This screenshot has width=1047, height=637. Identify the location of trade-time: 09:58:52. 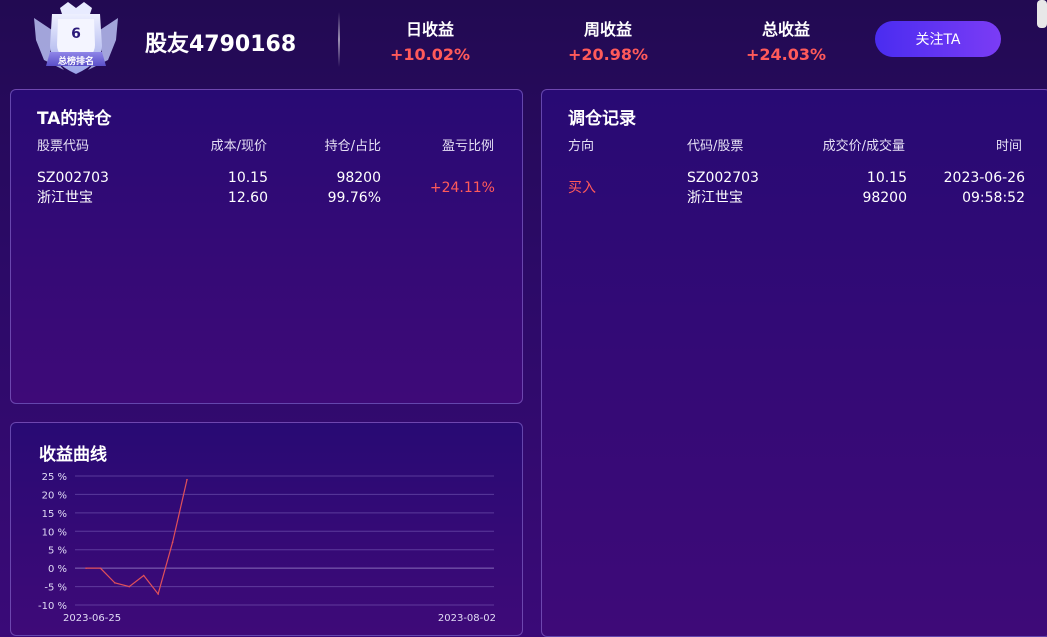
(993, 198).